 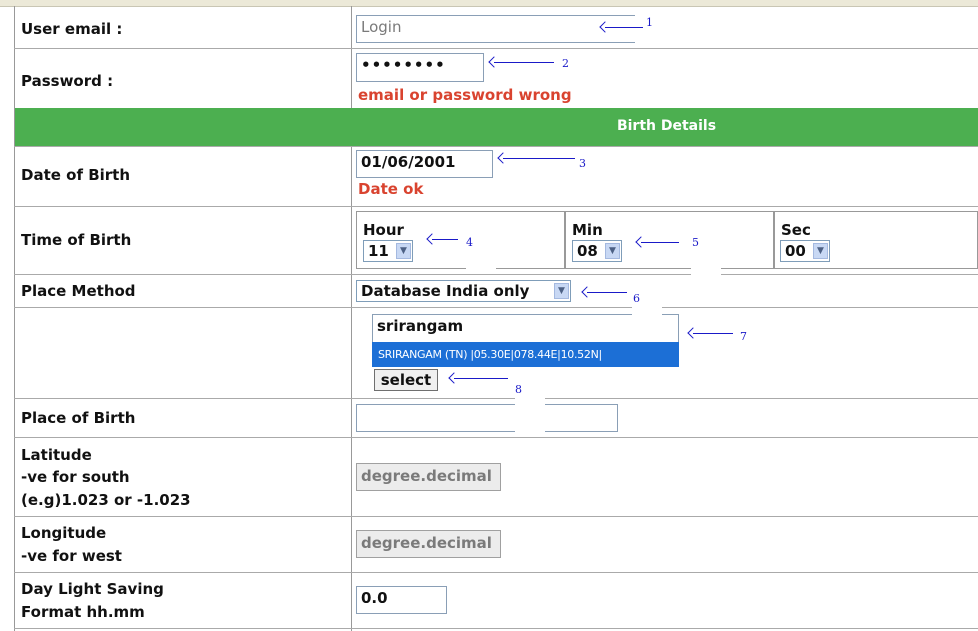 What do you see at coordinates (381, 27) in the screenshot?
I see `email-placeholder: Login` at bounding box center [381, 27].